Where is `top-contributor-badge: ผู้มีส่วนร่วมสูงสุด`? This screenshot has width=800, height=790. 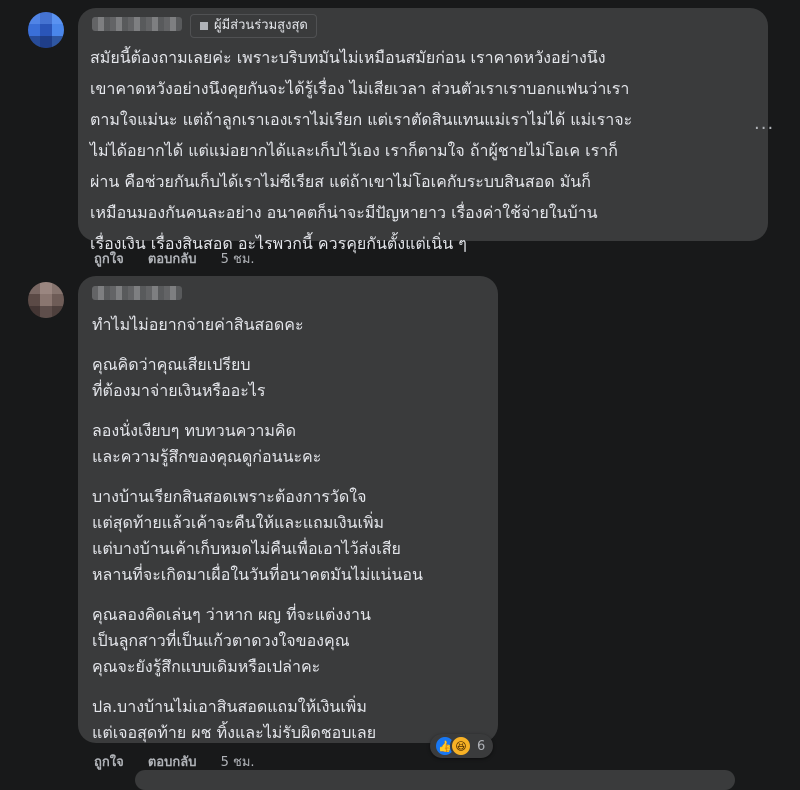
top-contributor-badge: ผู้มีส่วนร่วมสูงสุด is located at coordinates (253, 26).